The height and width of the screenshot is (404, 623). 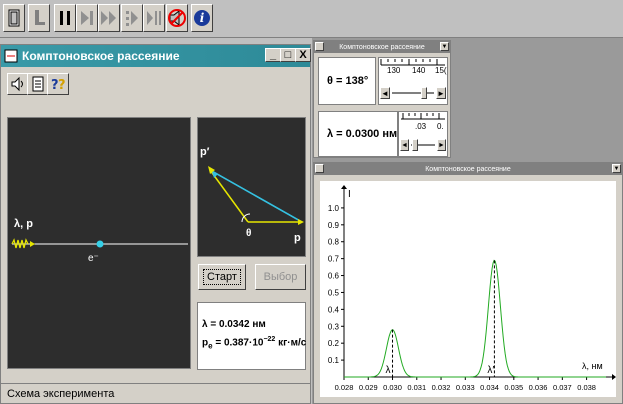 What do you see at coordinates (440, 126) in the screenshot?
I see `lambda-tick-0: 0.` at bounding box center [440, 126].